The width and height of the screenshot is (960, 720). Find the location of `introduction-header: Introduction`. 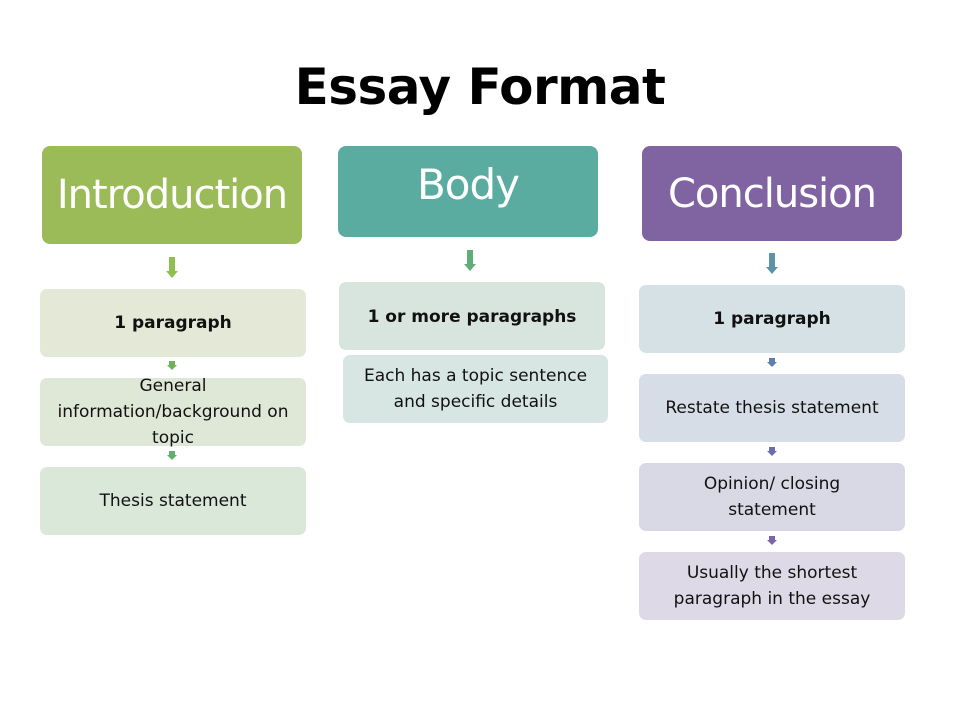

introduction-header: Introduction is located at coordinates (172, 195).